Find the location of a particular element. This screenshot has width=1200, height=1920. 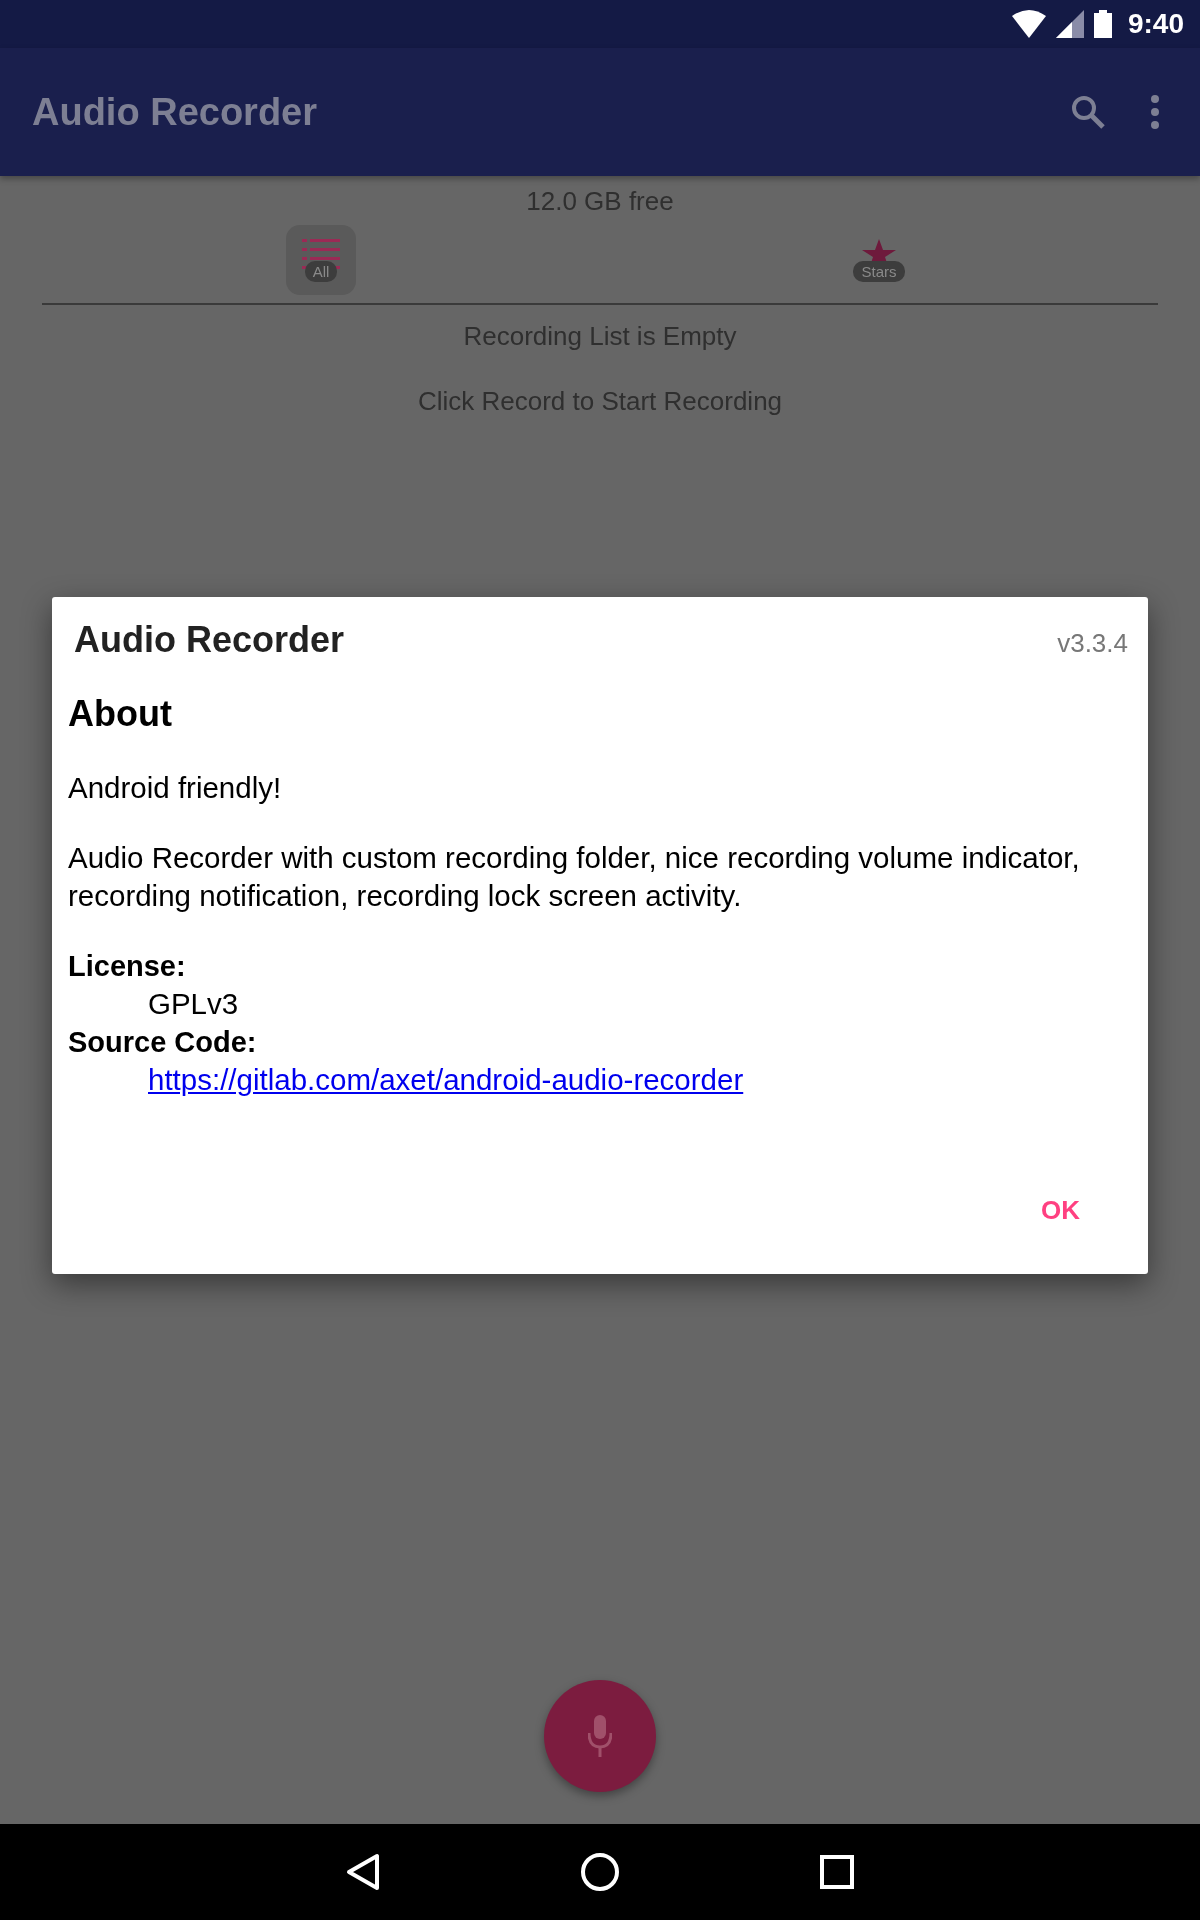

search-icon is located at coordinates (1088, 112).